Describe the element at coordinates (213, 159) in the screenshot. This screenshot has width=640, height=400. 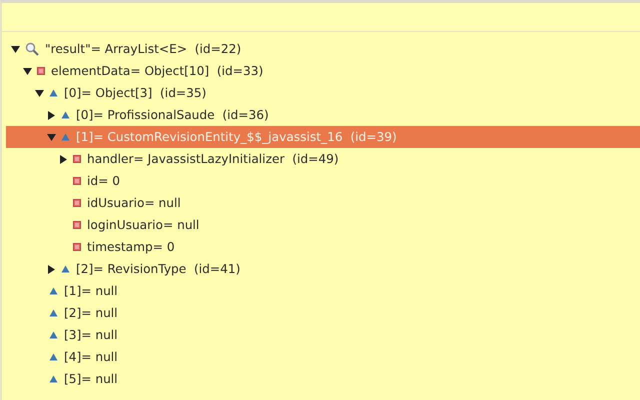
I see `tree-item-label: handler= JavassistLazyInitializer (id=49)` at that location.